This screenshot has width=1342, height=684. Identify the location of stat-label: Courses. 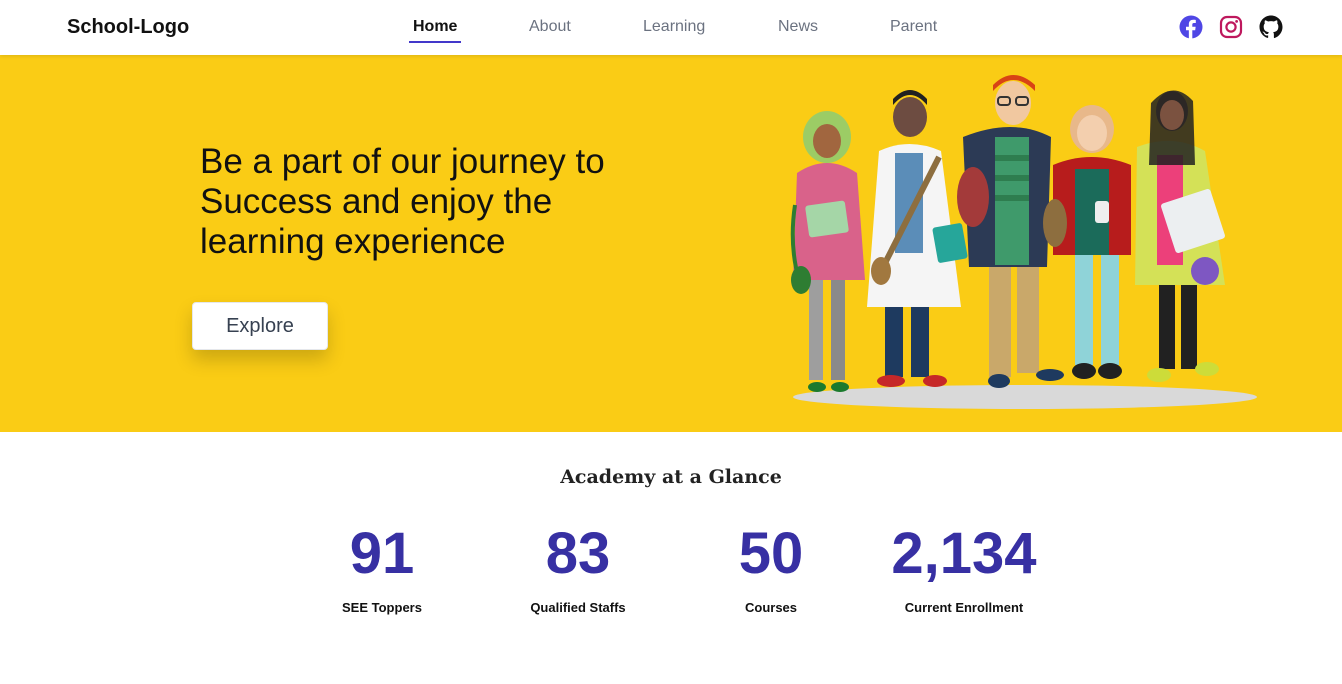
(771, 607).